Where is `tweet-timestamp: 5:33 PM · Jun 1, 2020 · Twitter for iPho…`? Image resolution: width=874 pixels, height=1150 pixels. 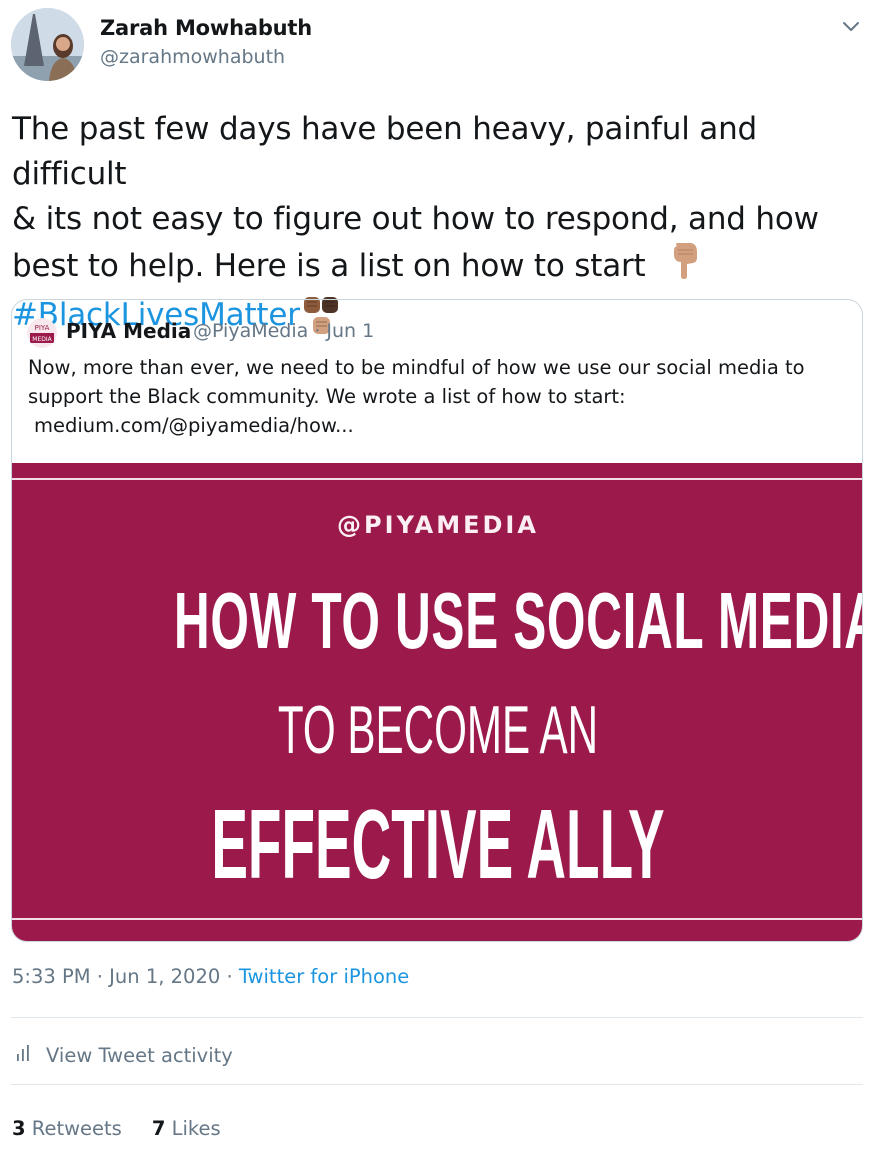
tweet-timestamp: 5:33 PM · Jun 1, 2020 · Twitter for iPho… is located at coordinates (210, 976).